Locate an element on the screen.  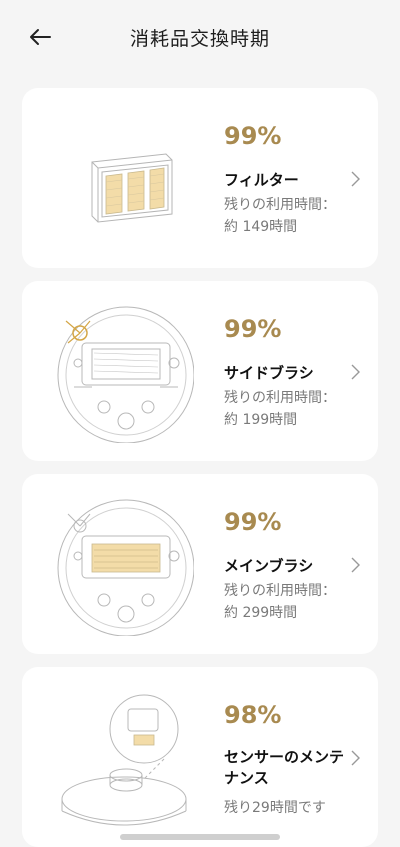
top-bar: 消耗品交換時期 is located at coordinates (200, 36).